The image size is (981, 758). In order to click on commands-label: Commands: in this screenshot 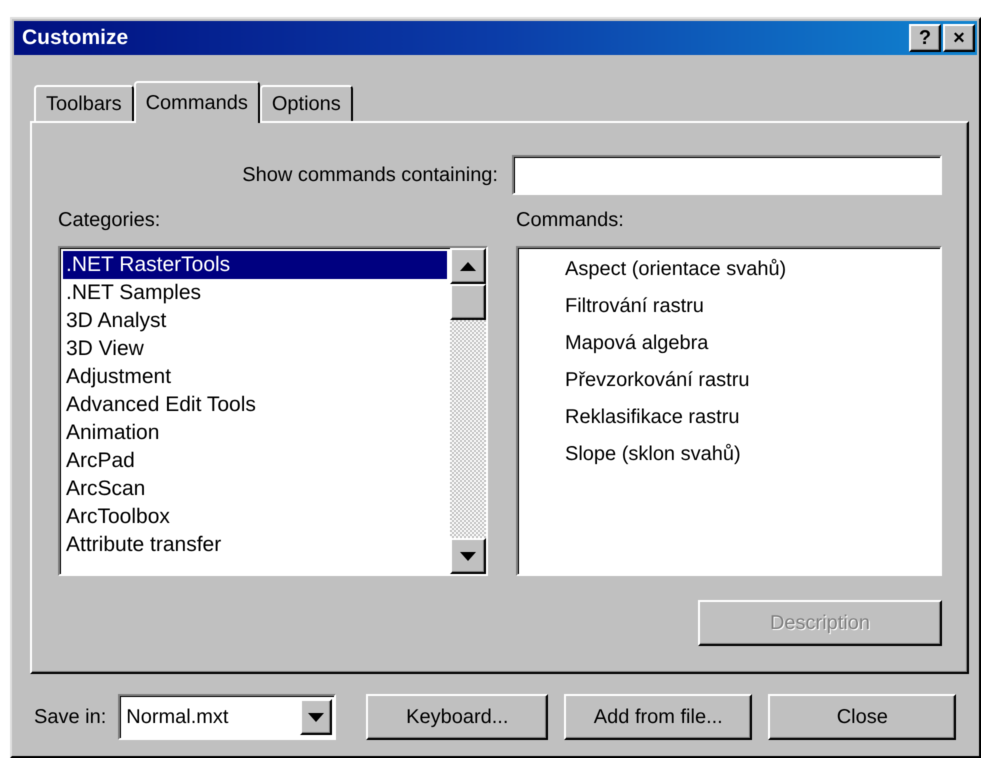, I will do `click(570, 220)`.